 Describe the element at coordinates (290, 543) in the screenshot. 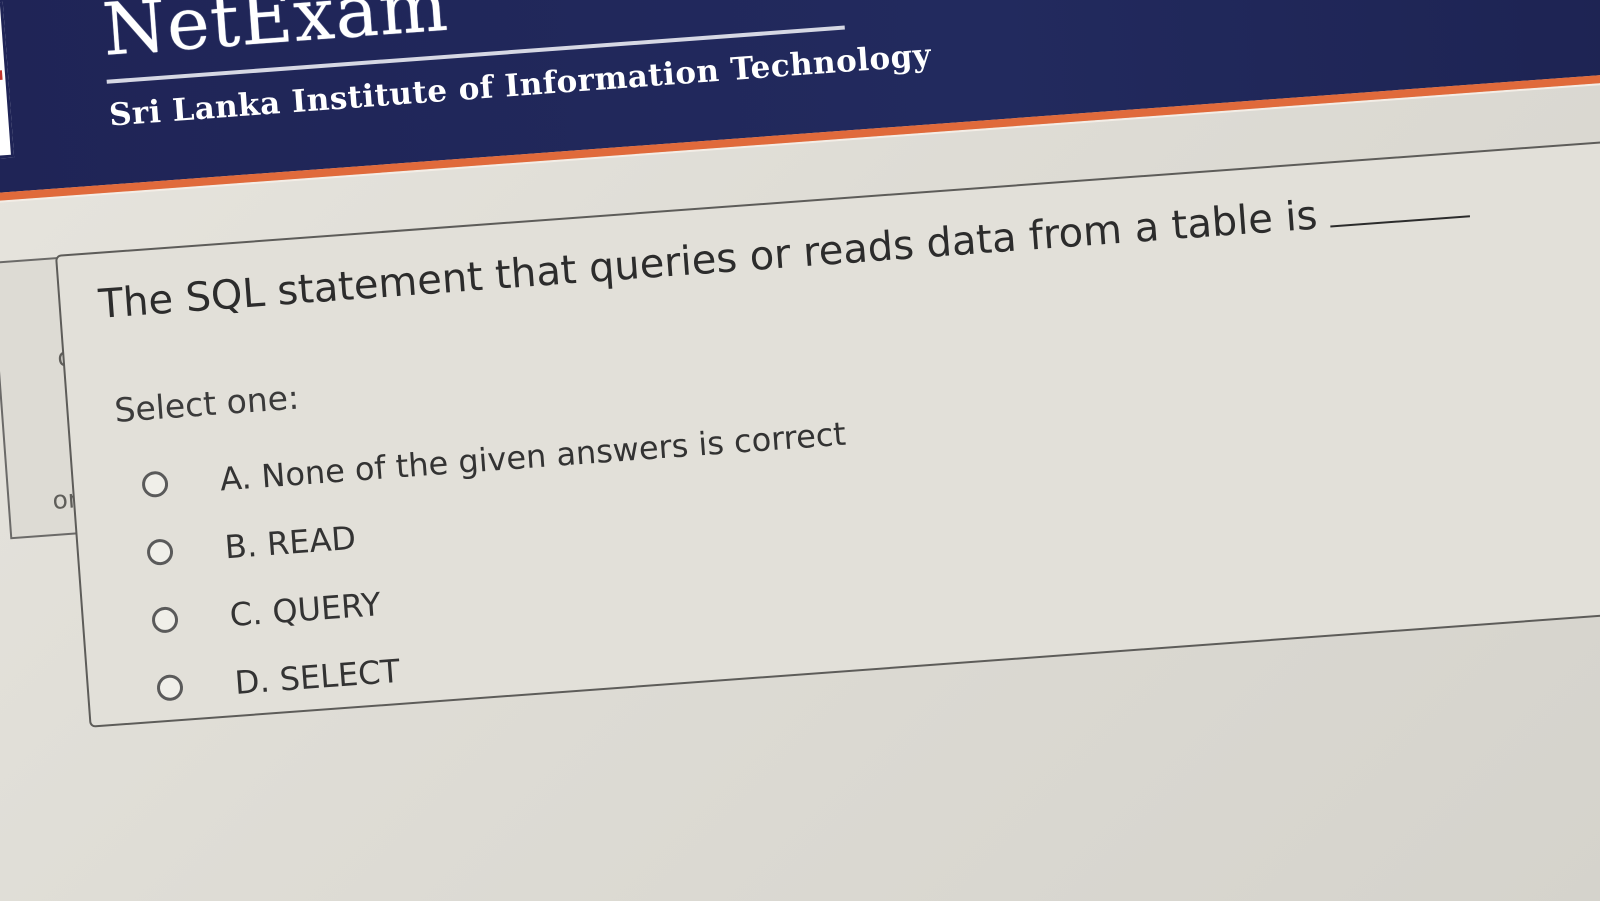

I see `option-label: B. READ` at that location.